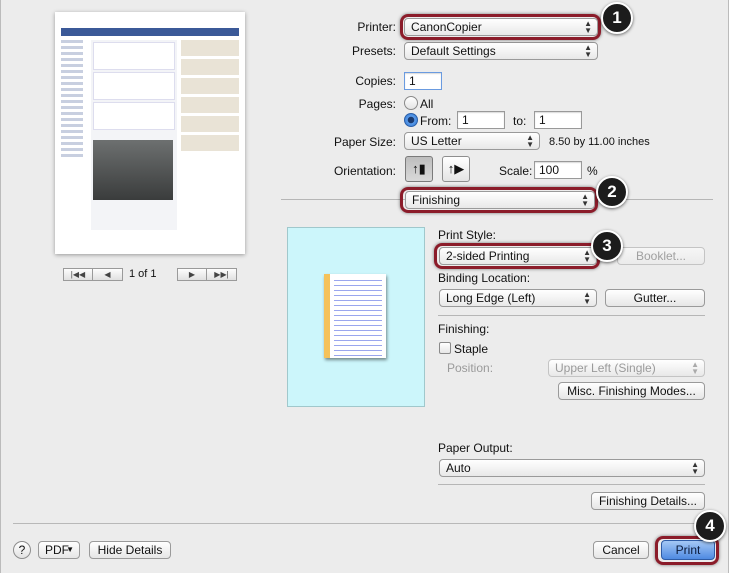  What do you see at coordinates (612, 192) in the screenshot?
I see `callout-badge-2: 2` at bounding box center [612, 192].